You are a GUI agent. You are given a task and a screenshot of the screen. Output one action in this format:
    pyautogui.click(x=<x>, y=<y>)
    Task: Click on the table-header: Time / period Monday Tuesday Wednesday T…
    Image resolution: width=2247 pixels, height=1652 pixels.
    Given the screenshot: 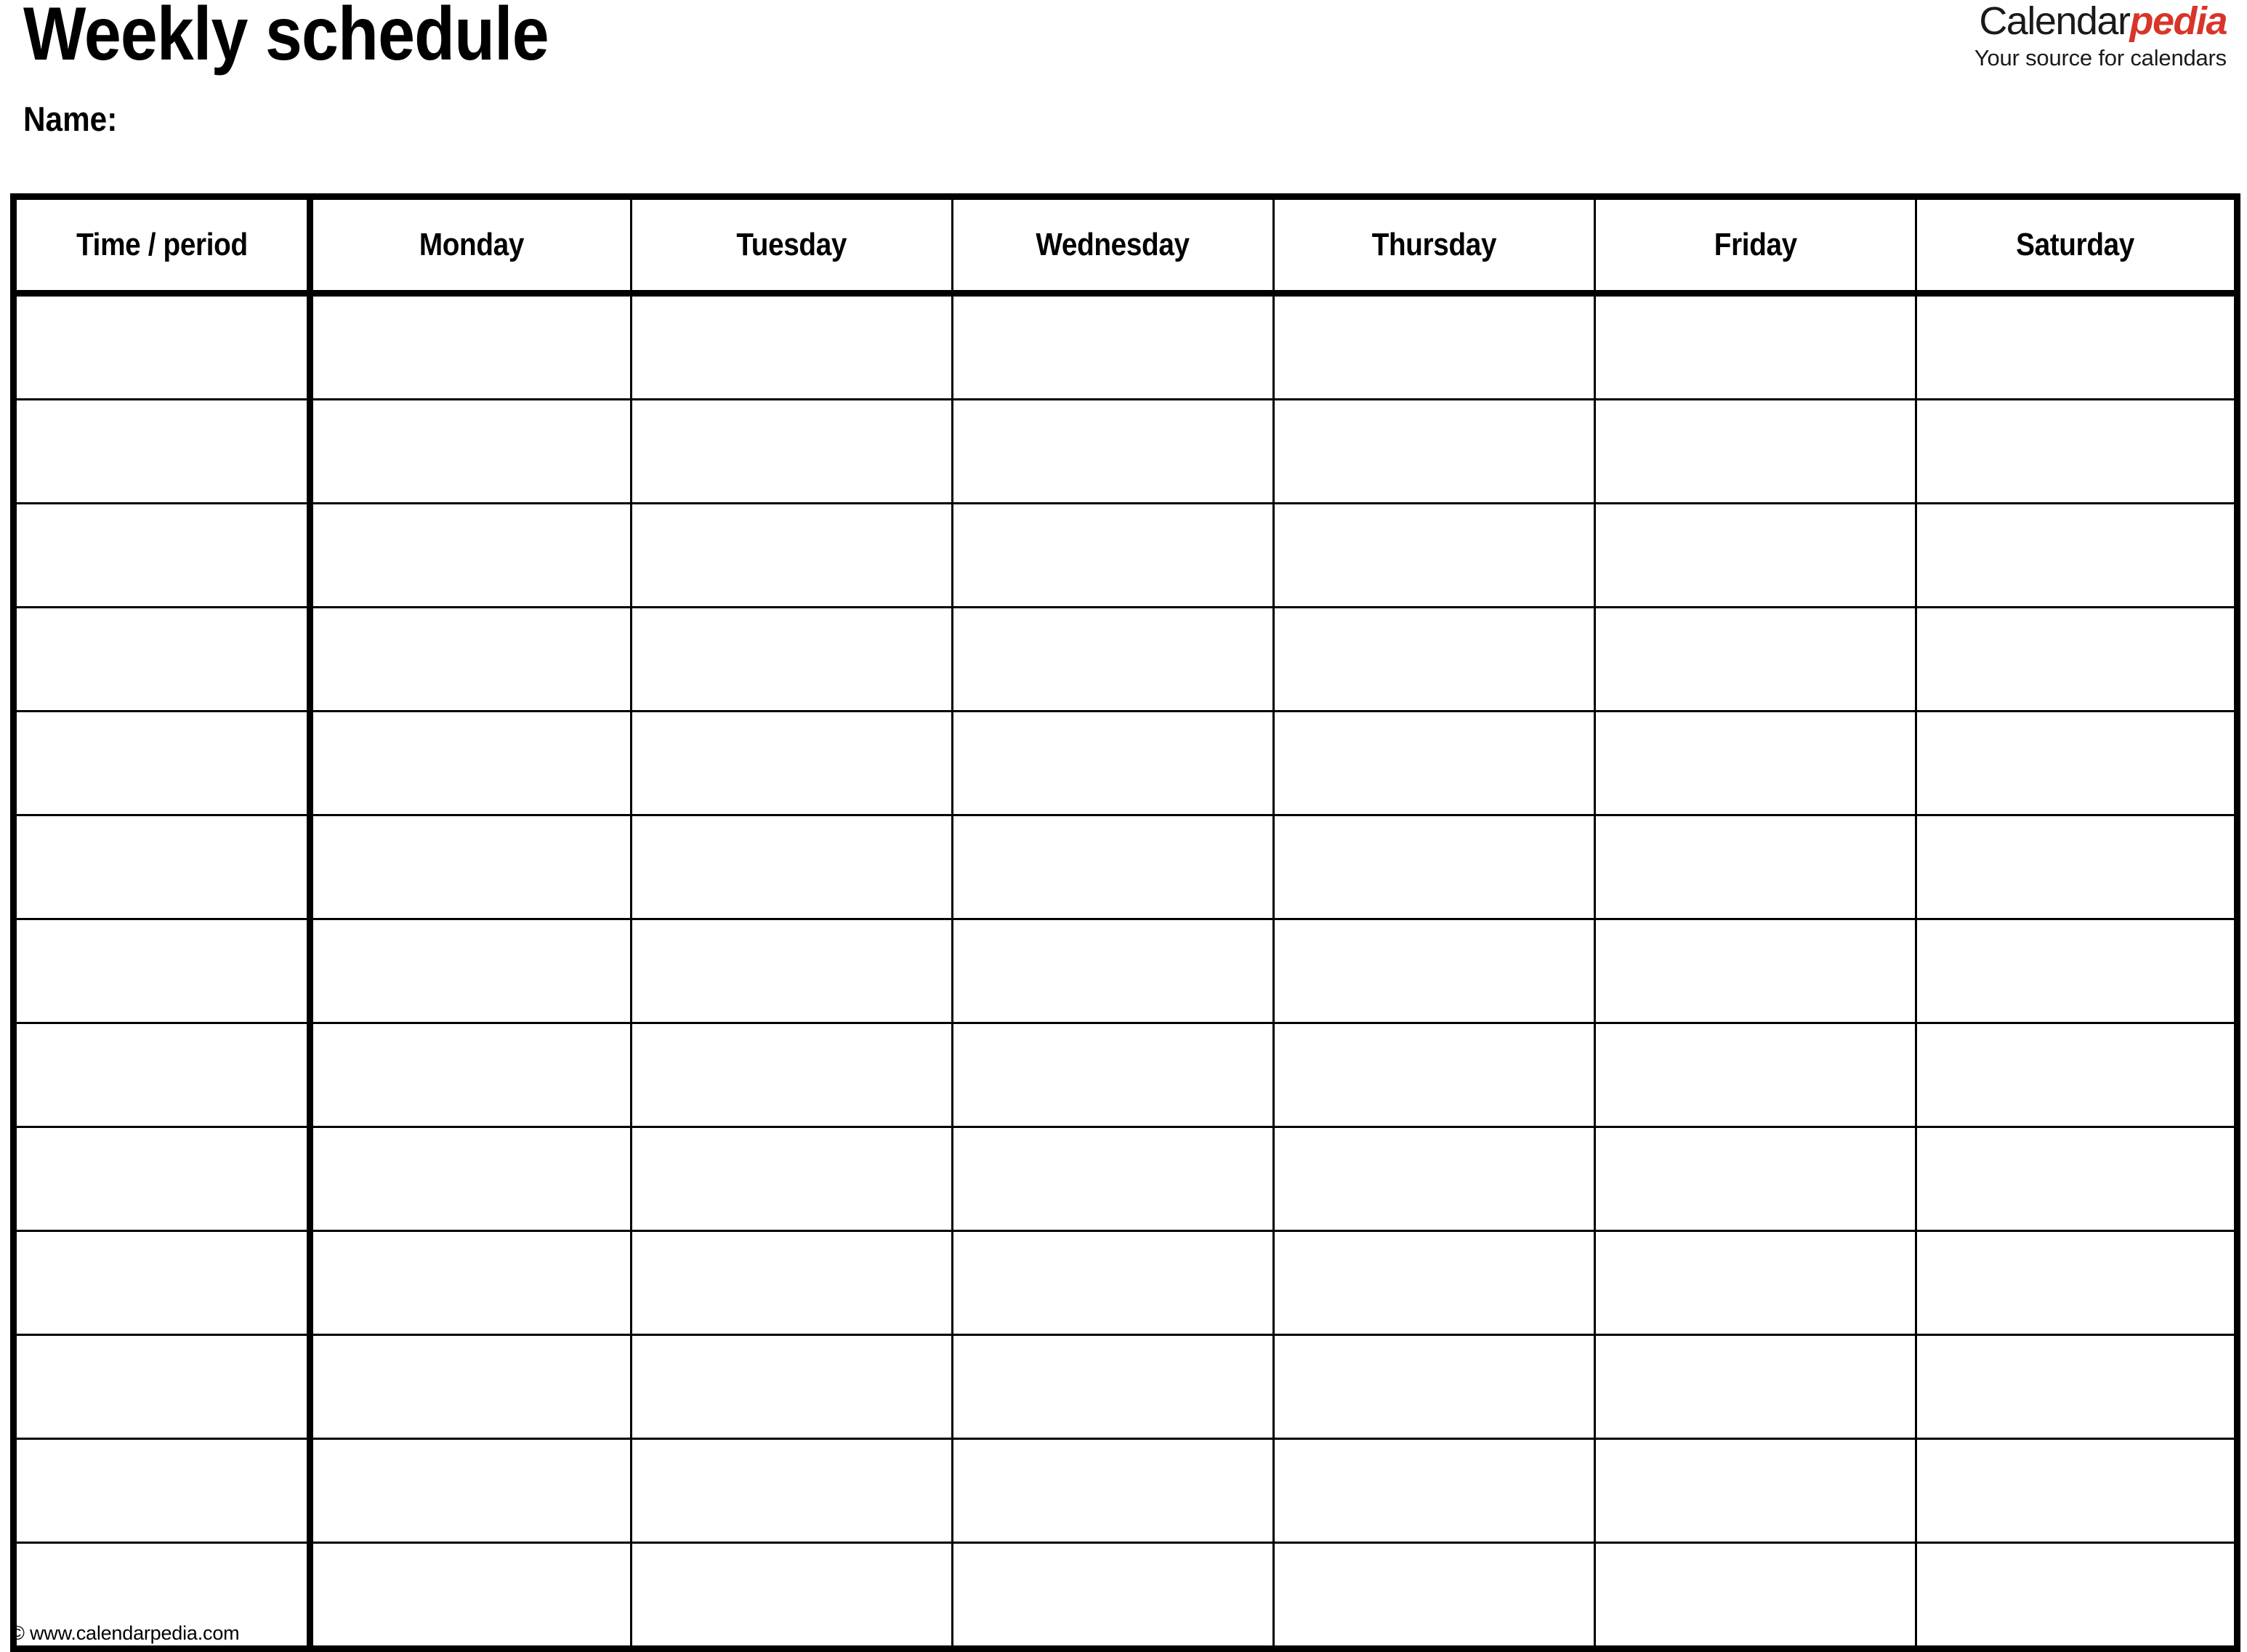 What is the action you would take?
    pyautogui.click(x=1125, y=246)
    